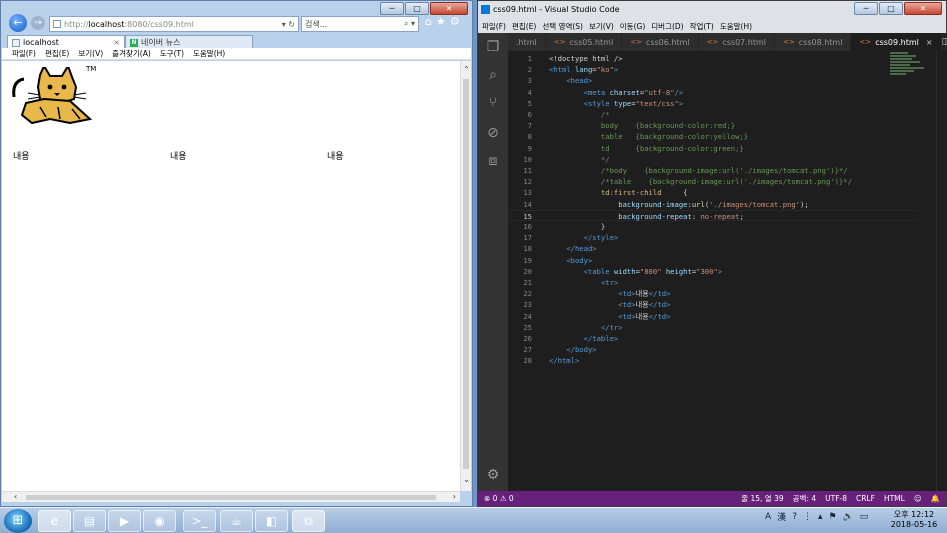  What do you see at coordinates (896, 42) in the screenshot?
I see `tab-css09: <> css09.html ×` at bounding box center [896, 42].